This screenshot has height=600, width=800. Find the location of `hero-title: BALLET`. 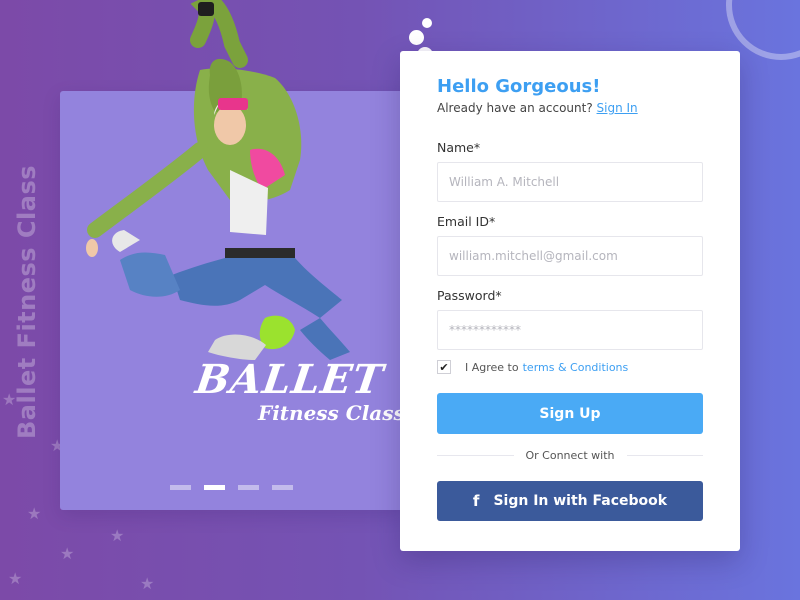

hero-title: BALLET is located at coordinates (289, 379).